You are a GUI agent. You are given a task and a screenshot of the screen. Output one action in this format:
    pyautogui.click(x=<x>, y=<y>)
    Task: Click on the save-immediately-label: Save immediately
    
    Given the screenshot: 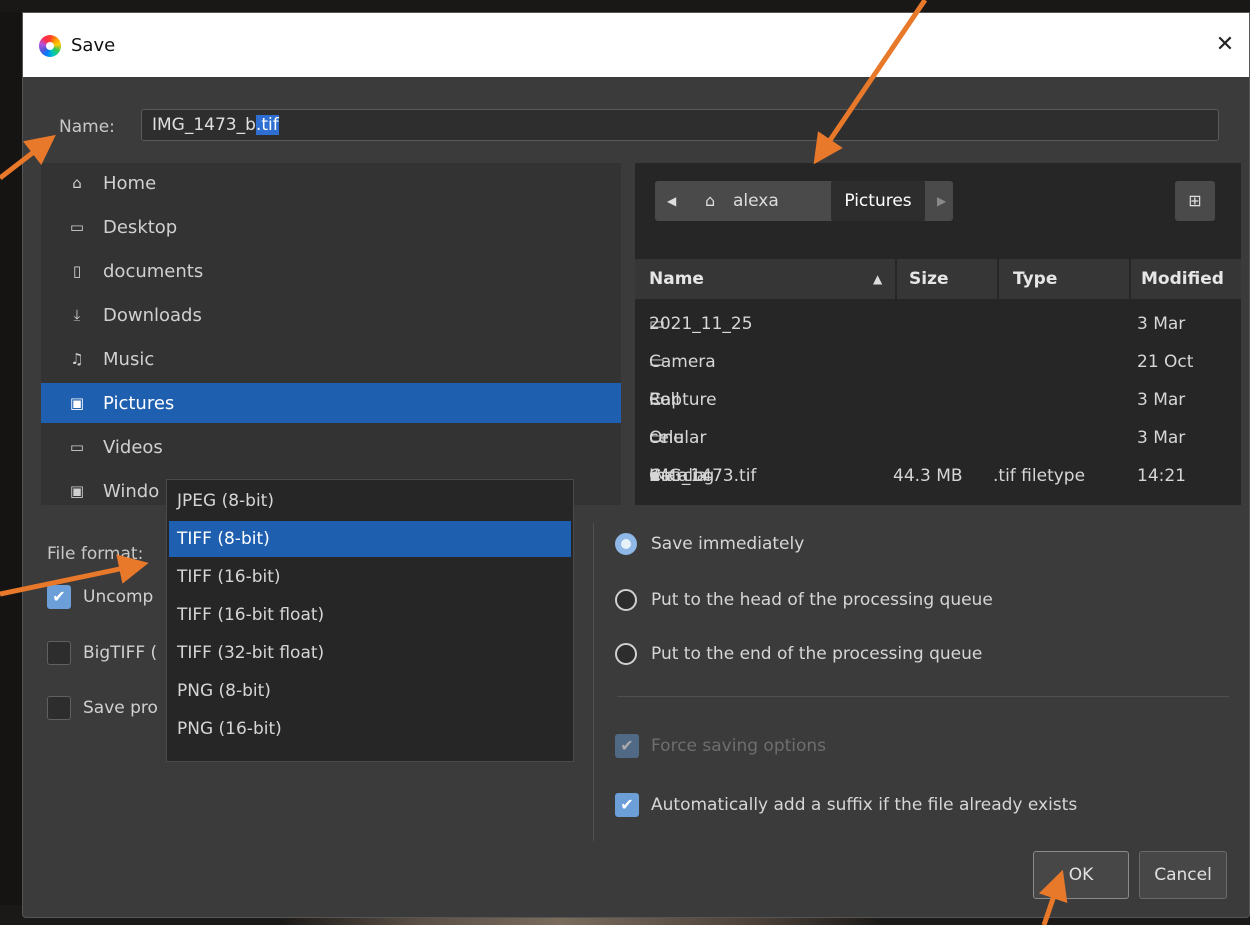 What is the action you would take?
    pyautogui.click(x=728, y=544)
    